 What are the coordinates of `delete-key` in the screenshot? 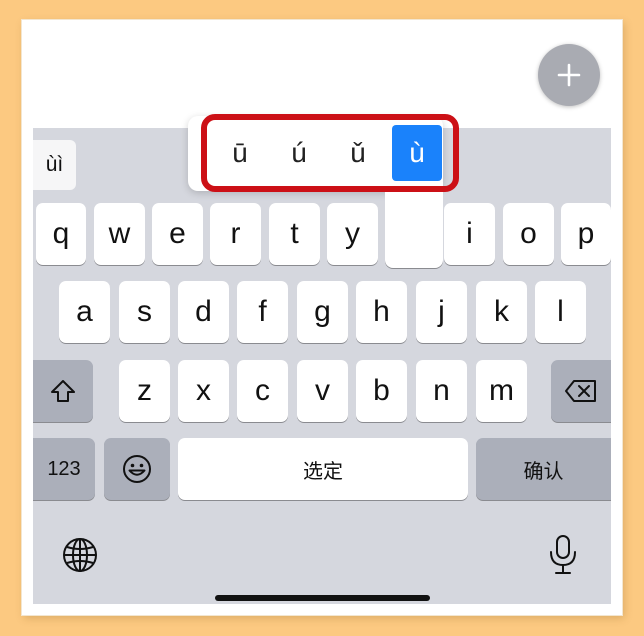 It's located at (581, 391).